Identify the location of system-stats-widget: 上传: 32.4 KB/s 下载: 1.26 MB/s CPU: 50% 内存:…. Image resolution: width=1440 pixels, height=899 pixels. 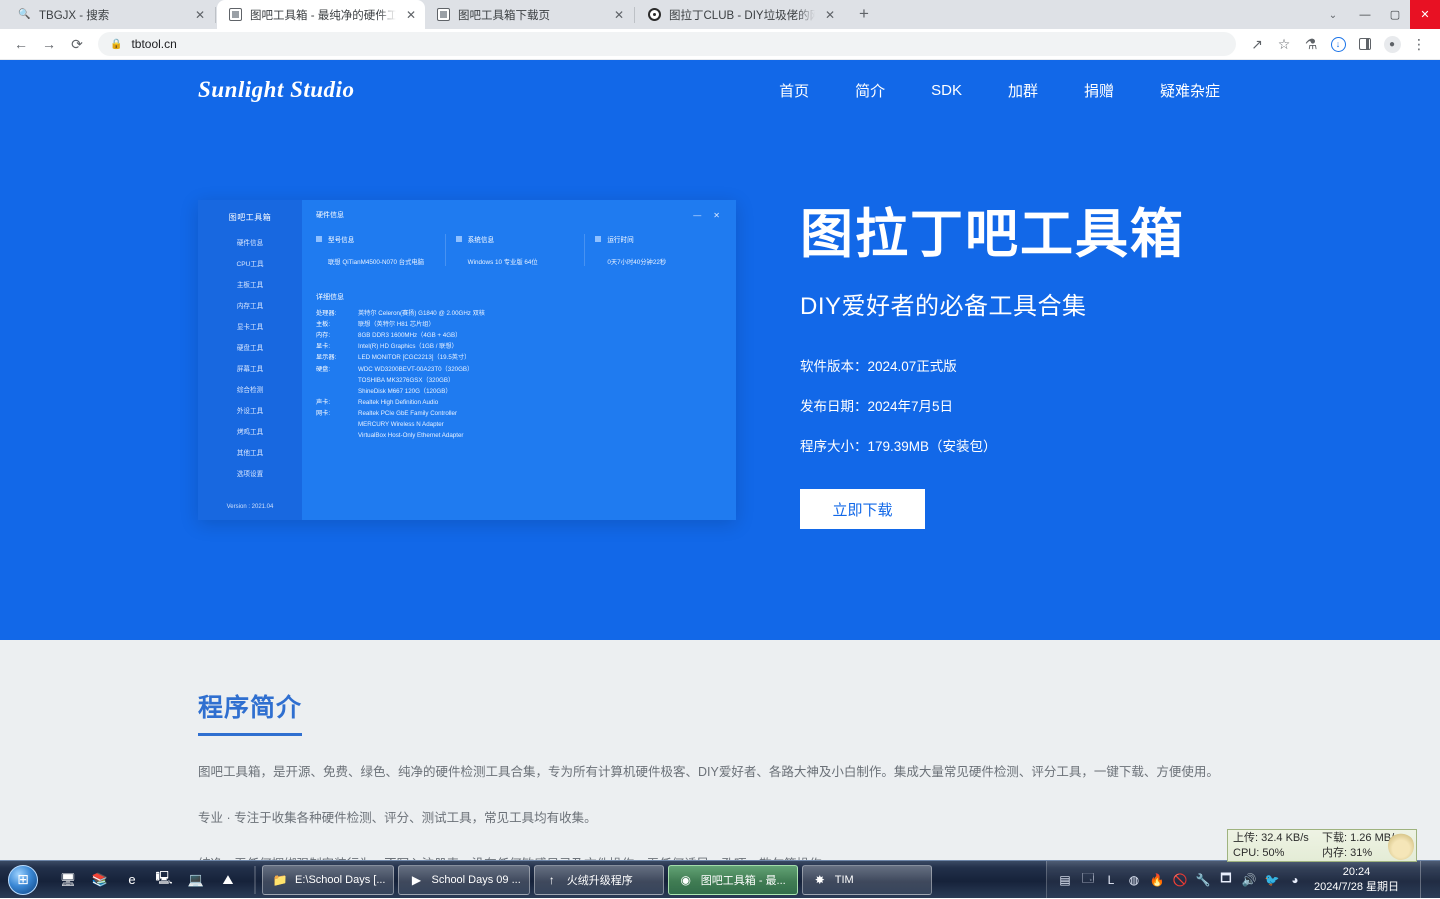
(1322, 845).